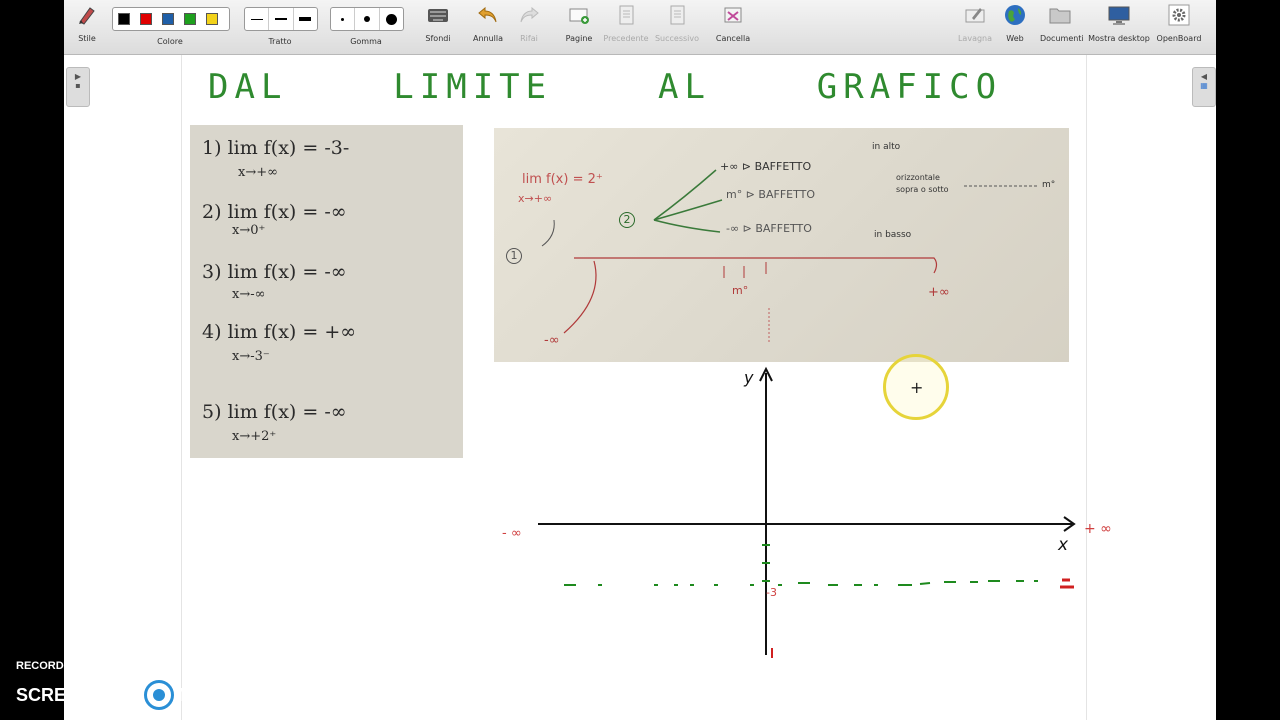 This screenshot has height=720, width=1280. I want to click on limit-1-sub: x→+∞, so click(258, 172).